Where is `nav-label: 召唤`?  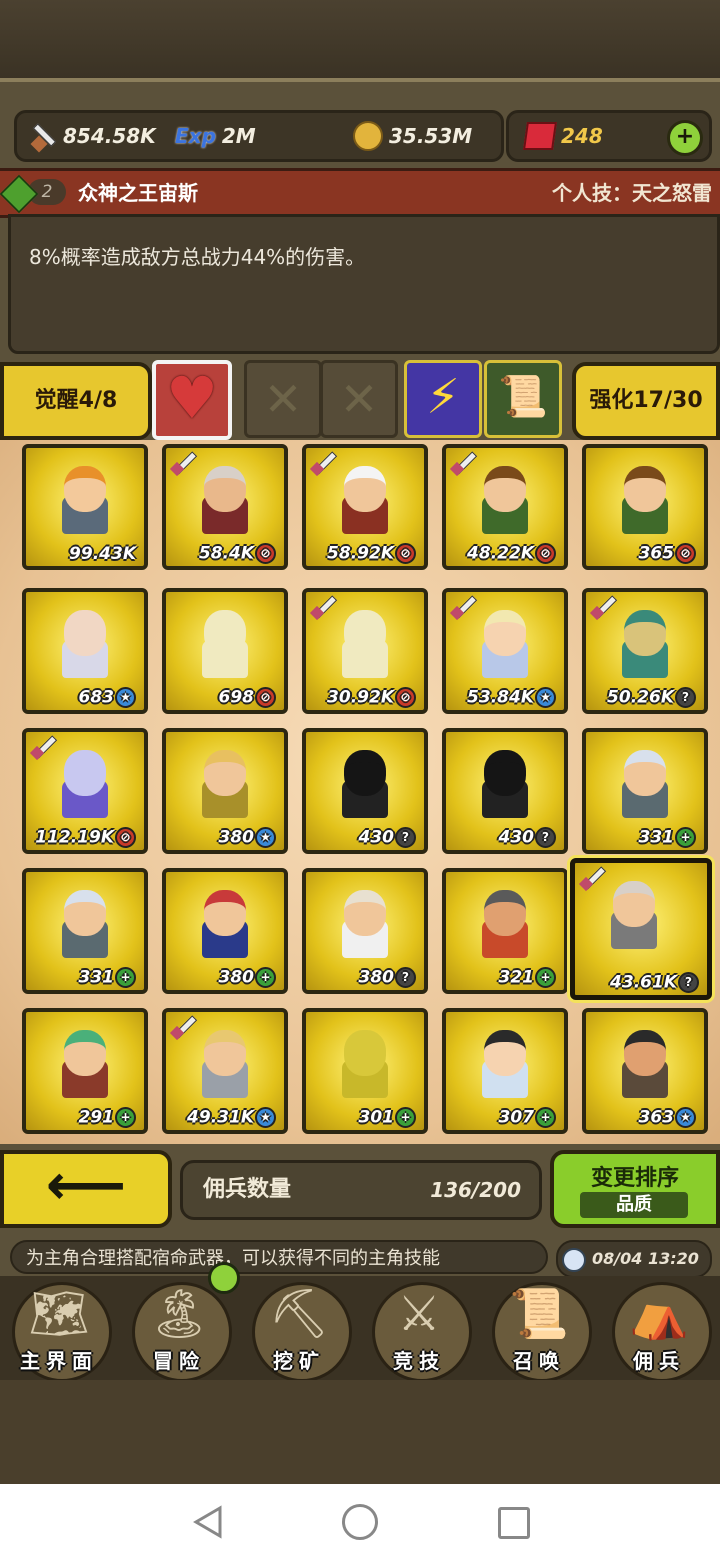 nav-label: 召唤 is located at coordinates (539, 1361).